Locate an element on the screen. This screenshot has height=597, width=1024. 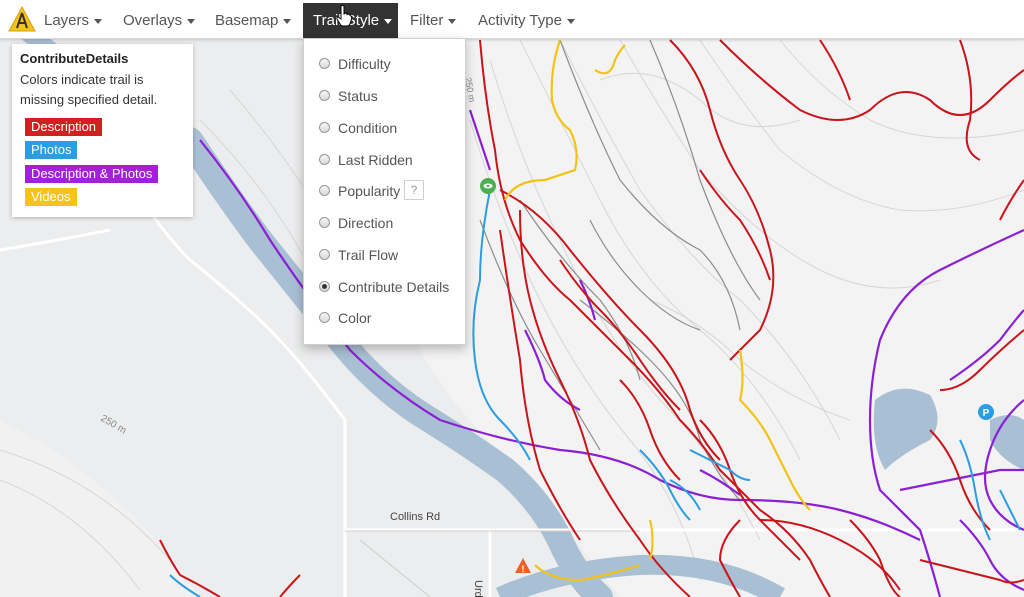
legend-title: ContributeDetails is located at coordinates (74, 58).